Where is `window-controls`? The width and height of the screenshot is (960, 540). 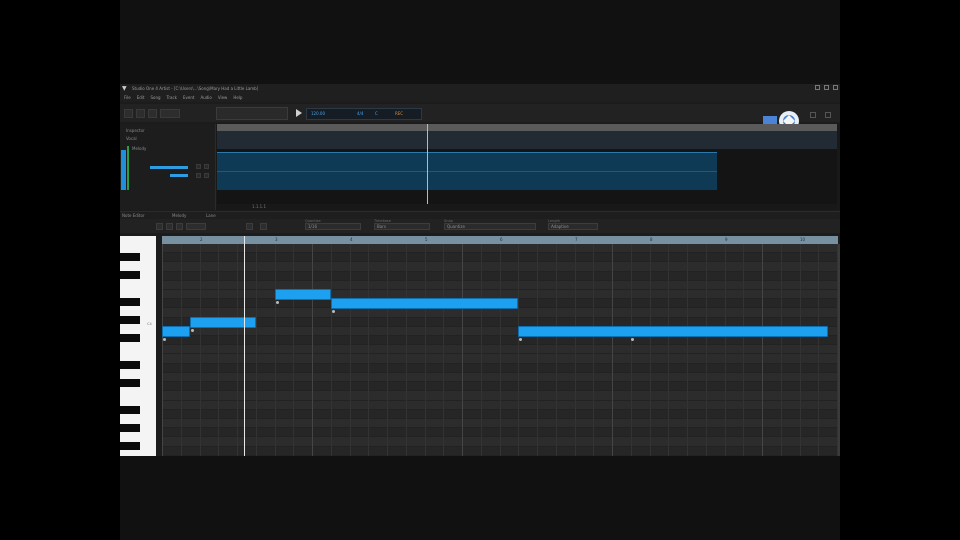 window-controls is located at coordinates (826, 87).